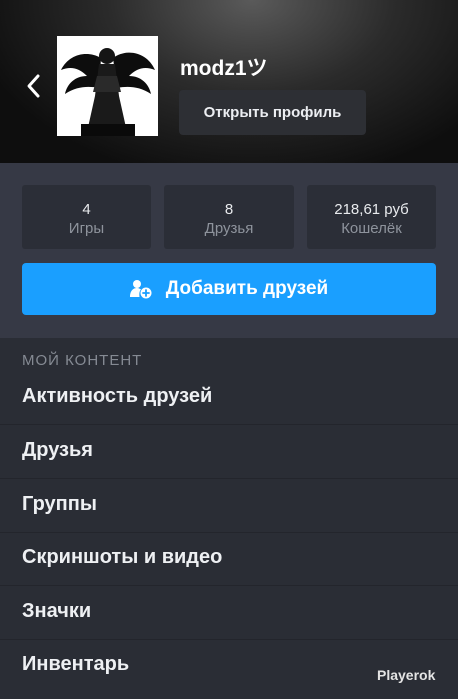 This screenshot has height=699, width=458. Describe the element at coordinates (229, 228) in the screenshot. I see `stat-friends-label: Друзья` at that location.